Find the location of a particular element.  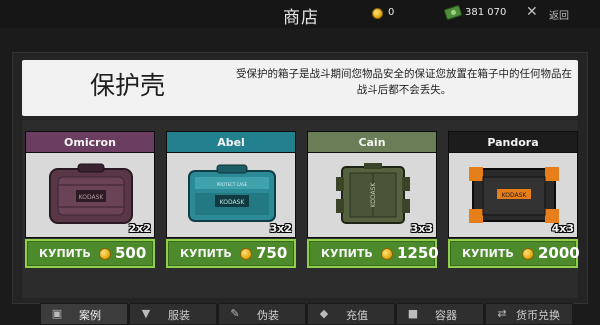

case-size: 3x3 is located at coordinates (421, 228).